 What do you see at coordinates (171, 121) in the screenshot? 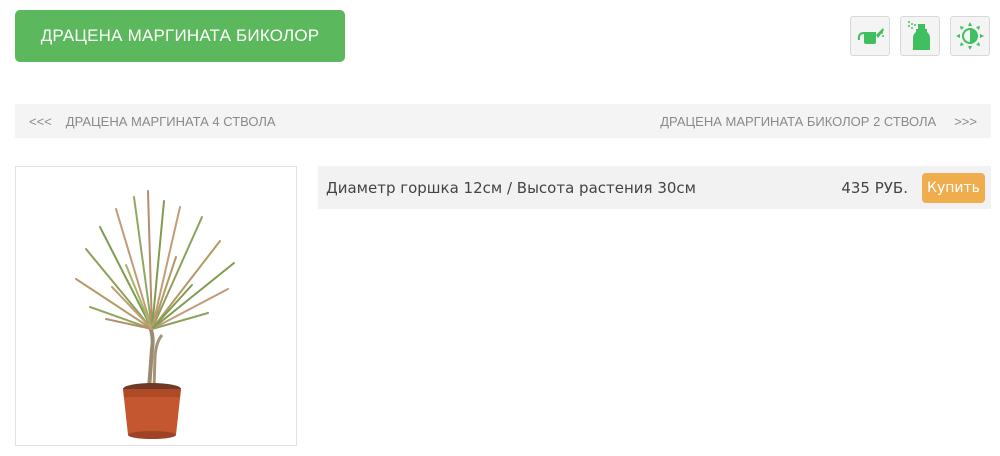
I see `prev-product-label: ДРАЦЕНА МАРГИНАТА 4 СТВОЛА` at bounding box center [171, 121].